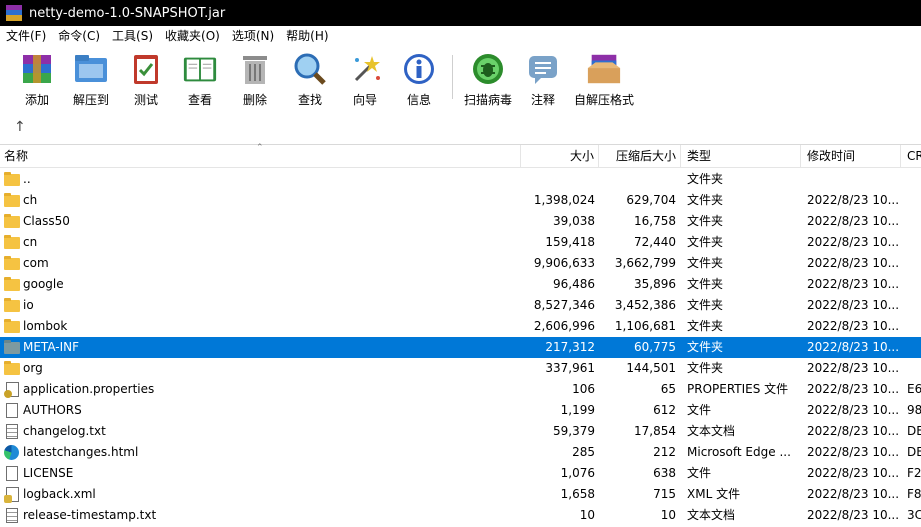 The image size is (921, 527). I want to click on file-size: 337,961, so click(570, 368).